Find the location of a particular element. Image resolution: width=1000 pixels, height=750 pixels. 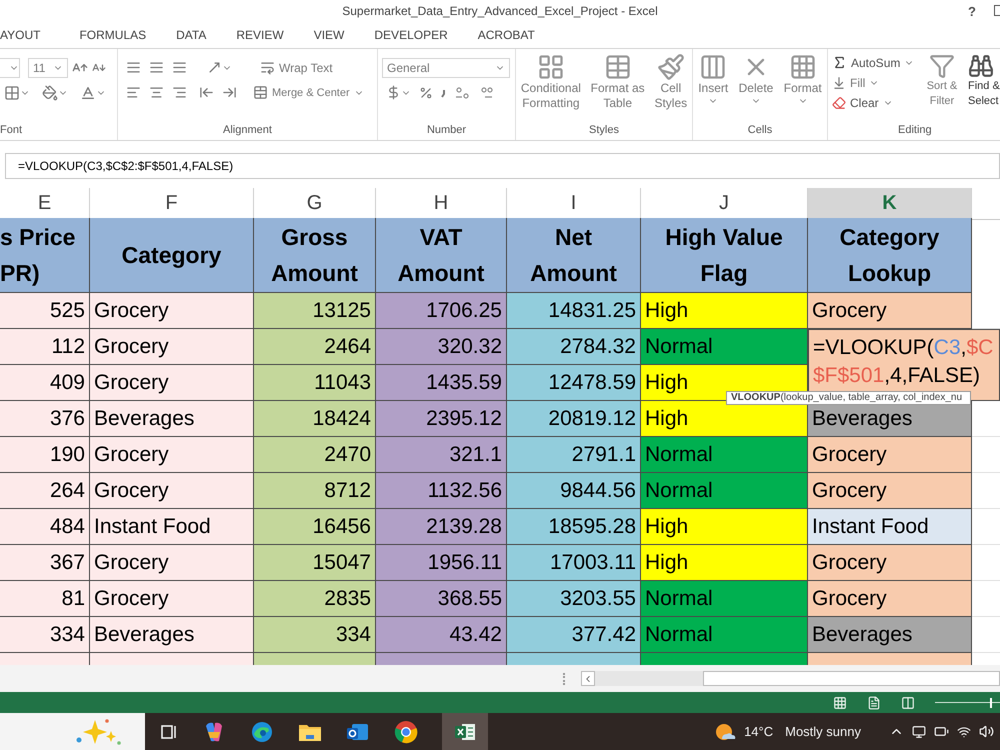

group-label: Number is located at coordinates (446, 130).